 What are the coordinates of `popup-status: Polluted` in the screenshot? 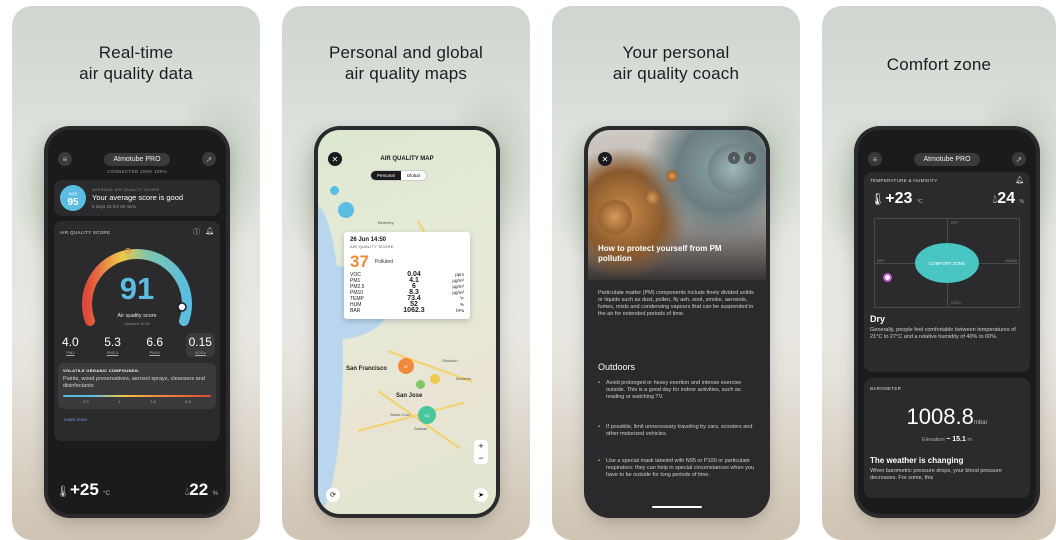 It's located at (383, 262).